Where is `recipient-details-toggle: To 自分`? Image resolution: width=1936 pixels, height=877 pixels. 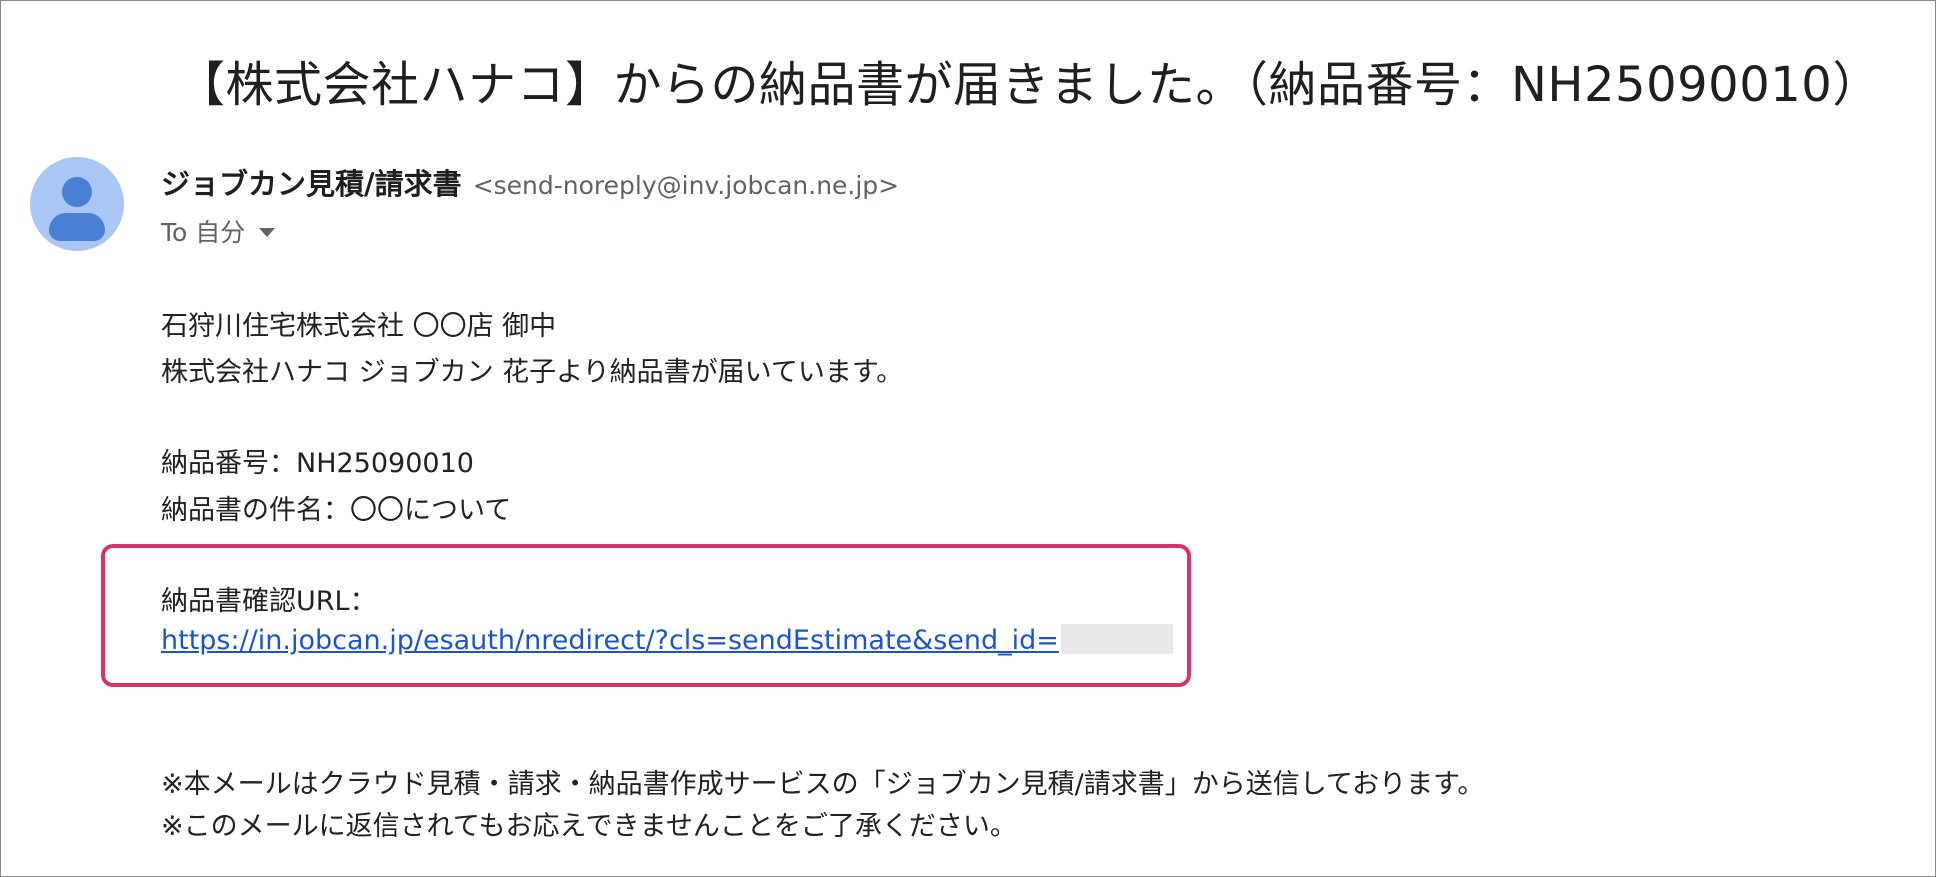 recipient-details-toggle: To 自分 is located at coordinates (218, 231).